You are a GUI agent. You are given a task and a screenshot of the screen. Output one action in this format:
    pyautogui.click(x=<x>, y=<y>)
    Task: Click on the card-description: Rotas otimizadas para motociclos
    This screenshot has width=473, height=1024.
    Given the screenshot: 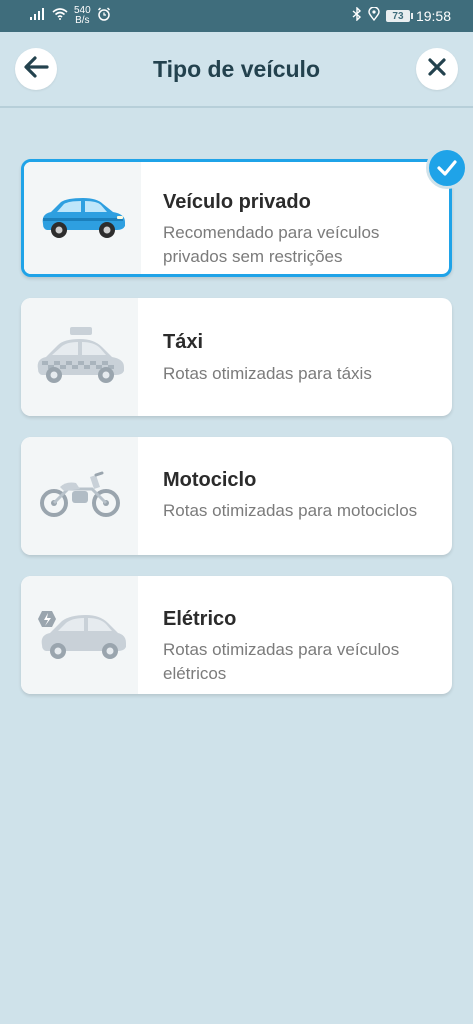 What is the action you would take?
    pyautogui.click(x=290, y=510)
    